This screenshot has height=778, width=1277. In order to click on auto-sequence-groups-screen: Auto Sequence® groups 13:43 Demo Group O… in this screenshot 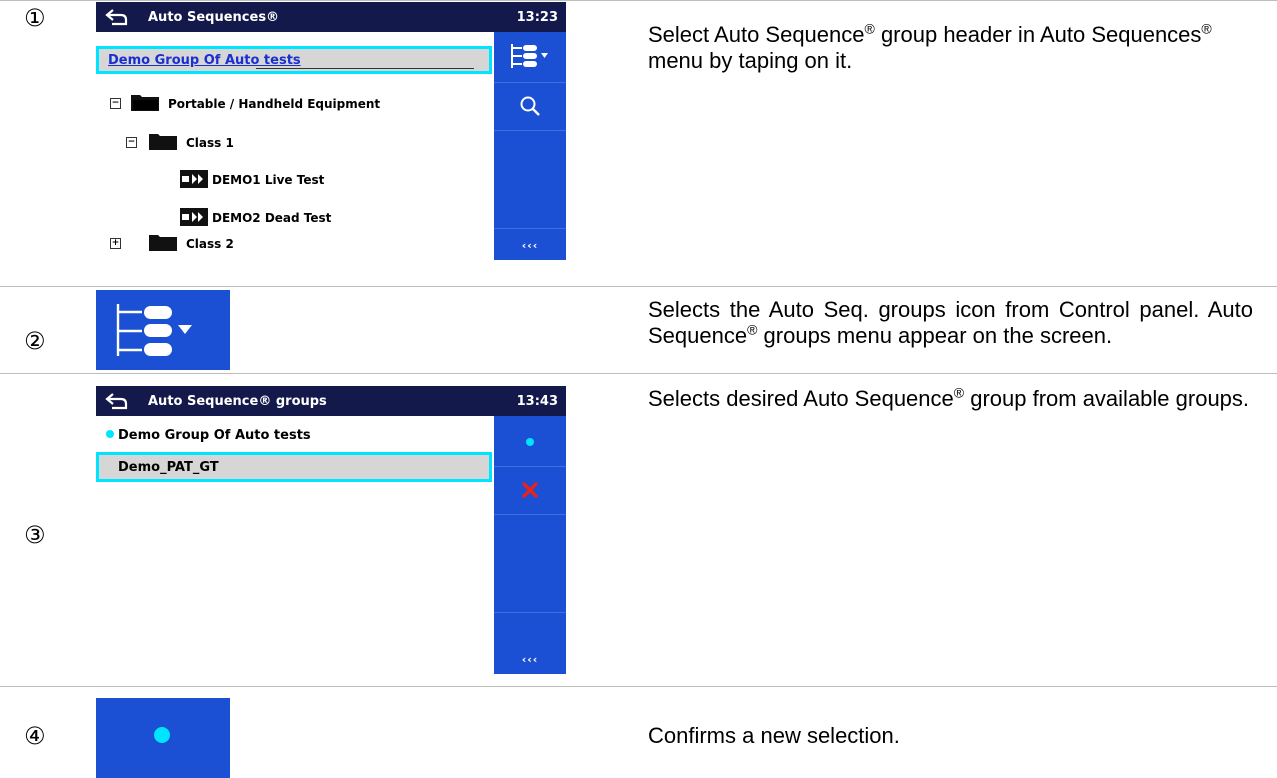, I will do `click(331, 530)`.